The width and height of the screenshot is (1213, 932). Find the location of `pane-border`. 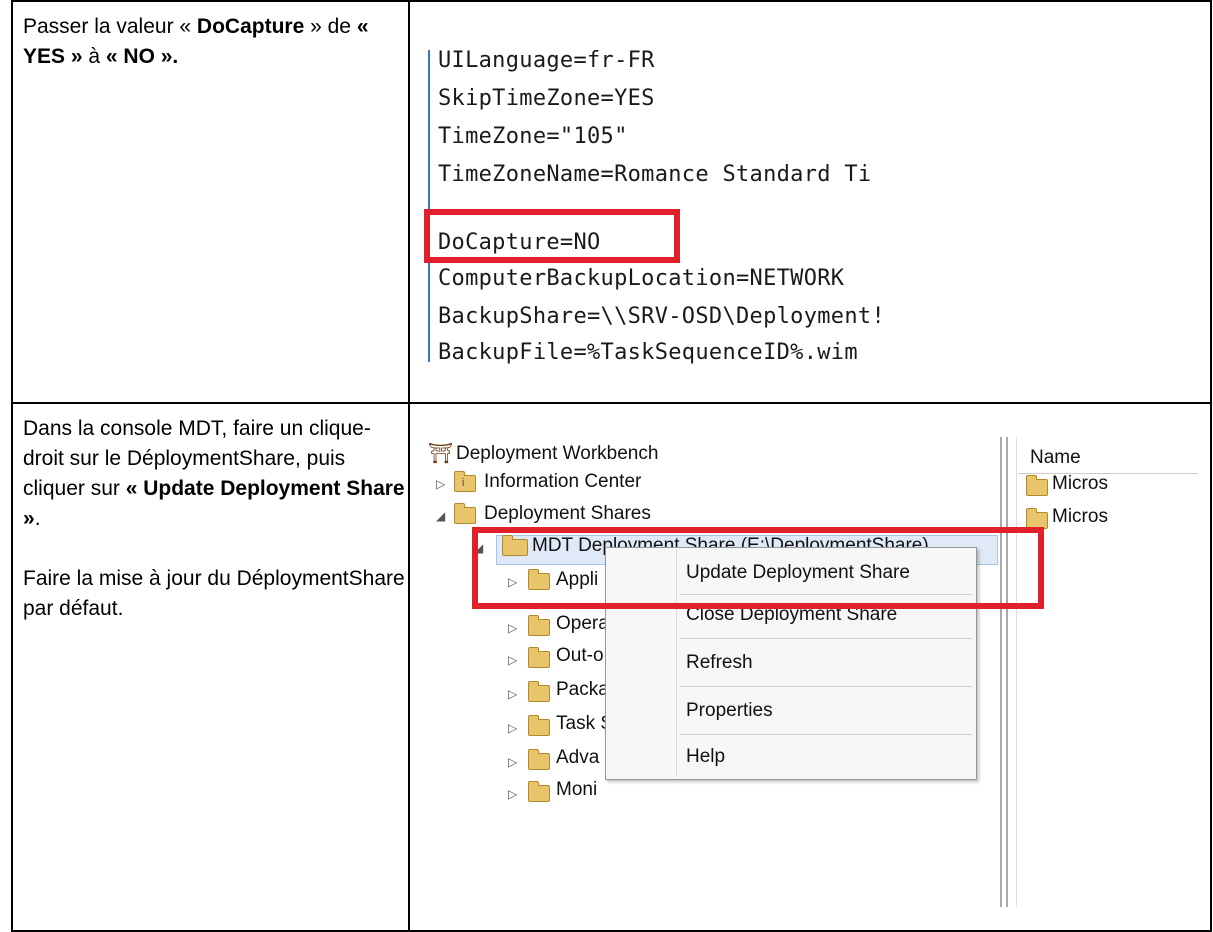

pane-border is located at coordinates (1016, 672).